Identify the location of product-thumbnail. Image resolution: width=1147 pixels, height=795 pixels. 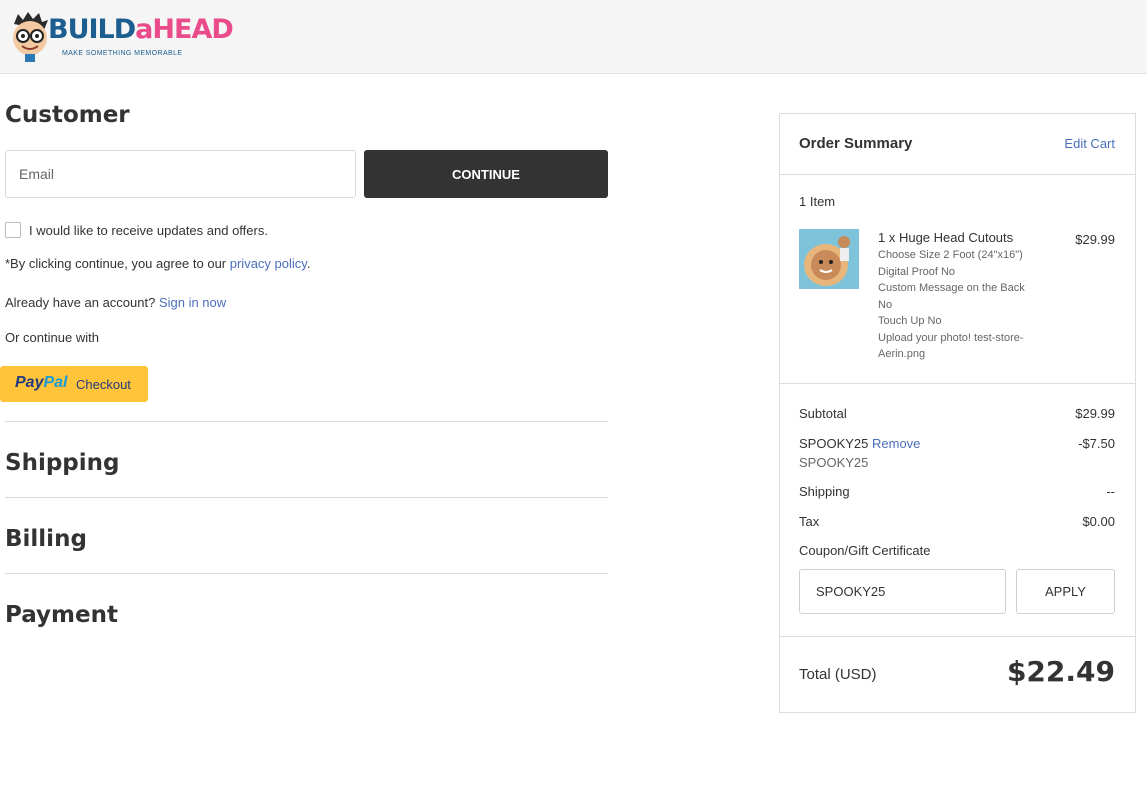
(829, 259).